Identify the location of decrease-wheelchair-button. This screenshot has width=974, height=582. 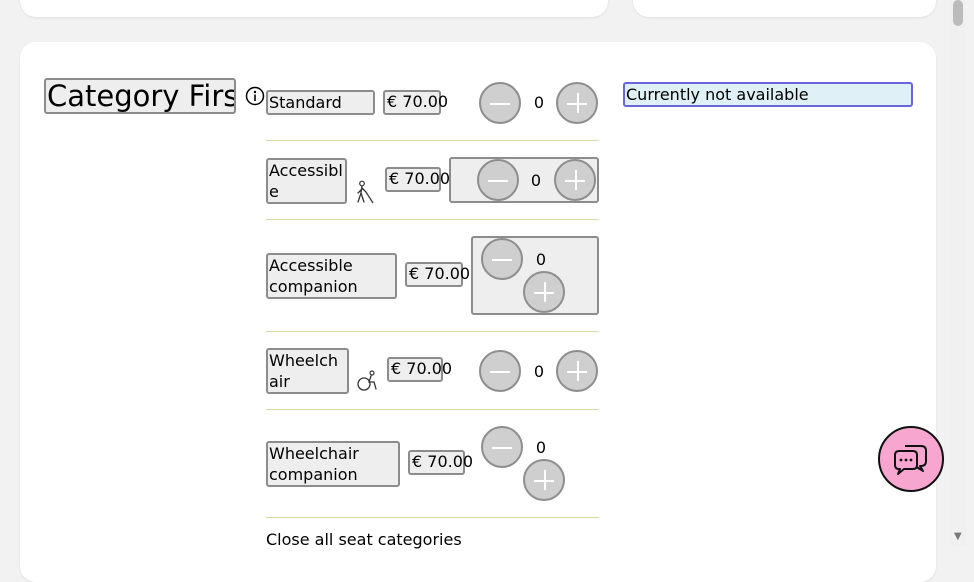
(500, 371).